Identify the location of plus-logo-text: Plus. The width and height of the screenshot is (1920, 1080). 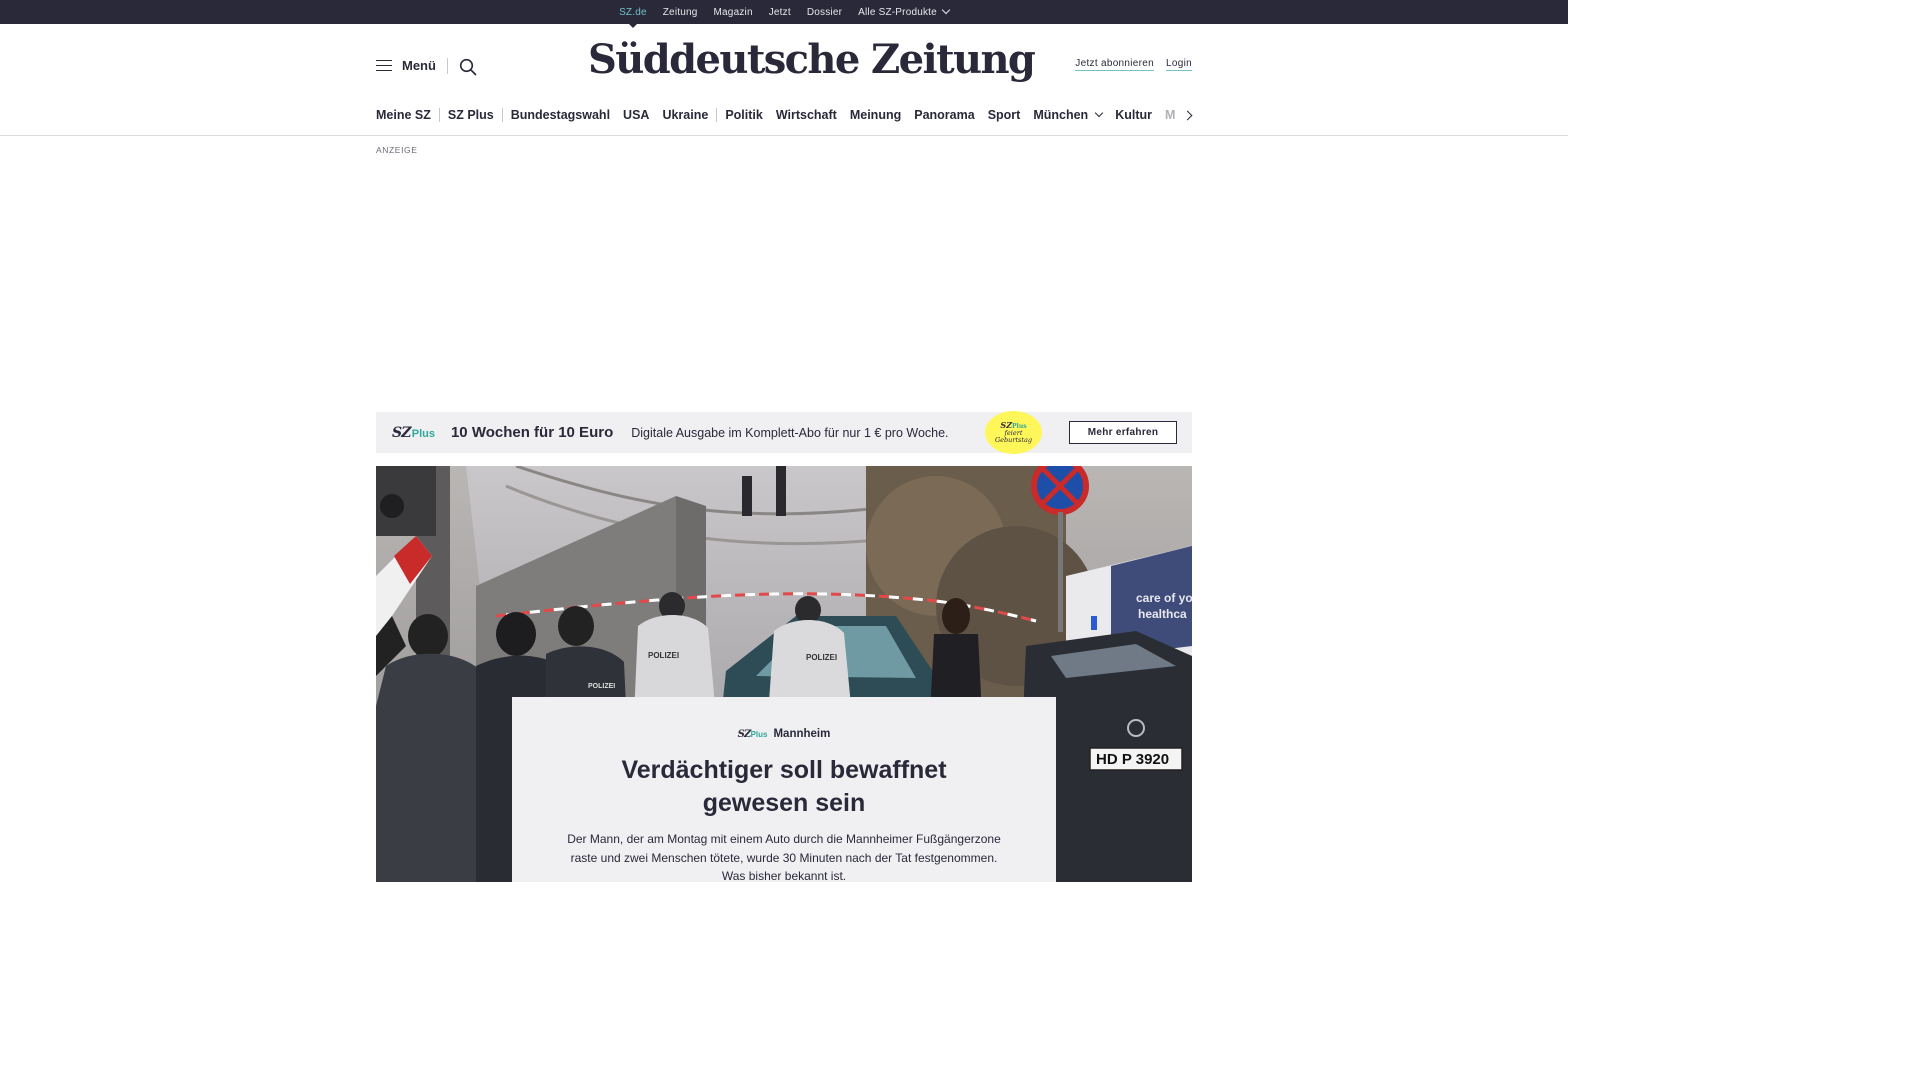
(423, 433).